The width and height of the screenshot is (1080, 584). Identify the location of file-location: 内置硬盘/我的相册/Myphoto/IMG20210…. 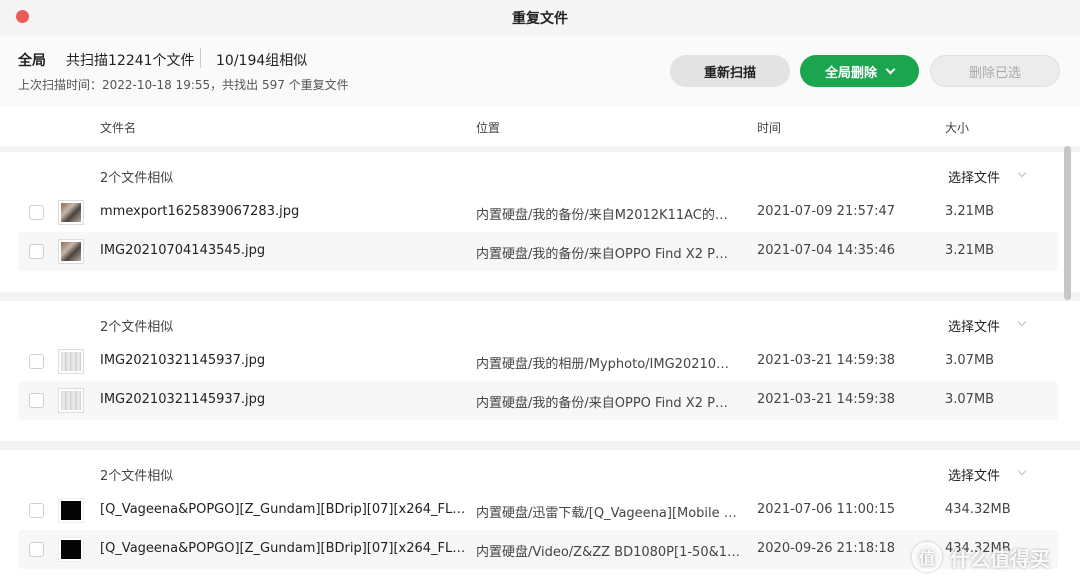
(603, 364).